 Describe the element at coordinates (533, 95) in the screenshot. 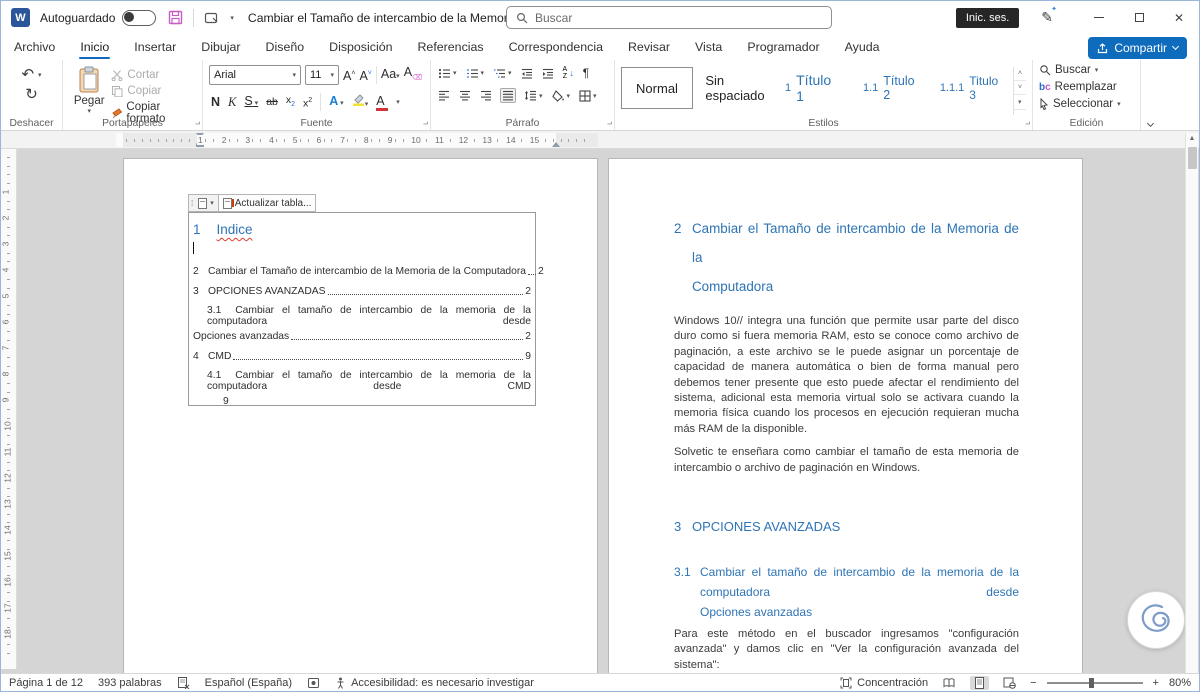

I see `line-spacing-button: ▾` at that location.